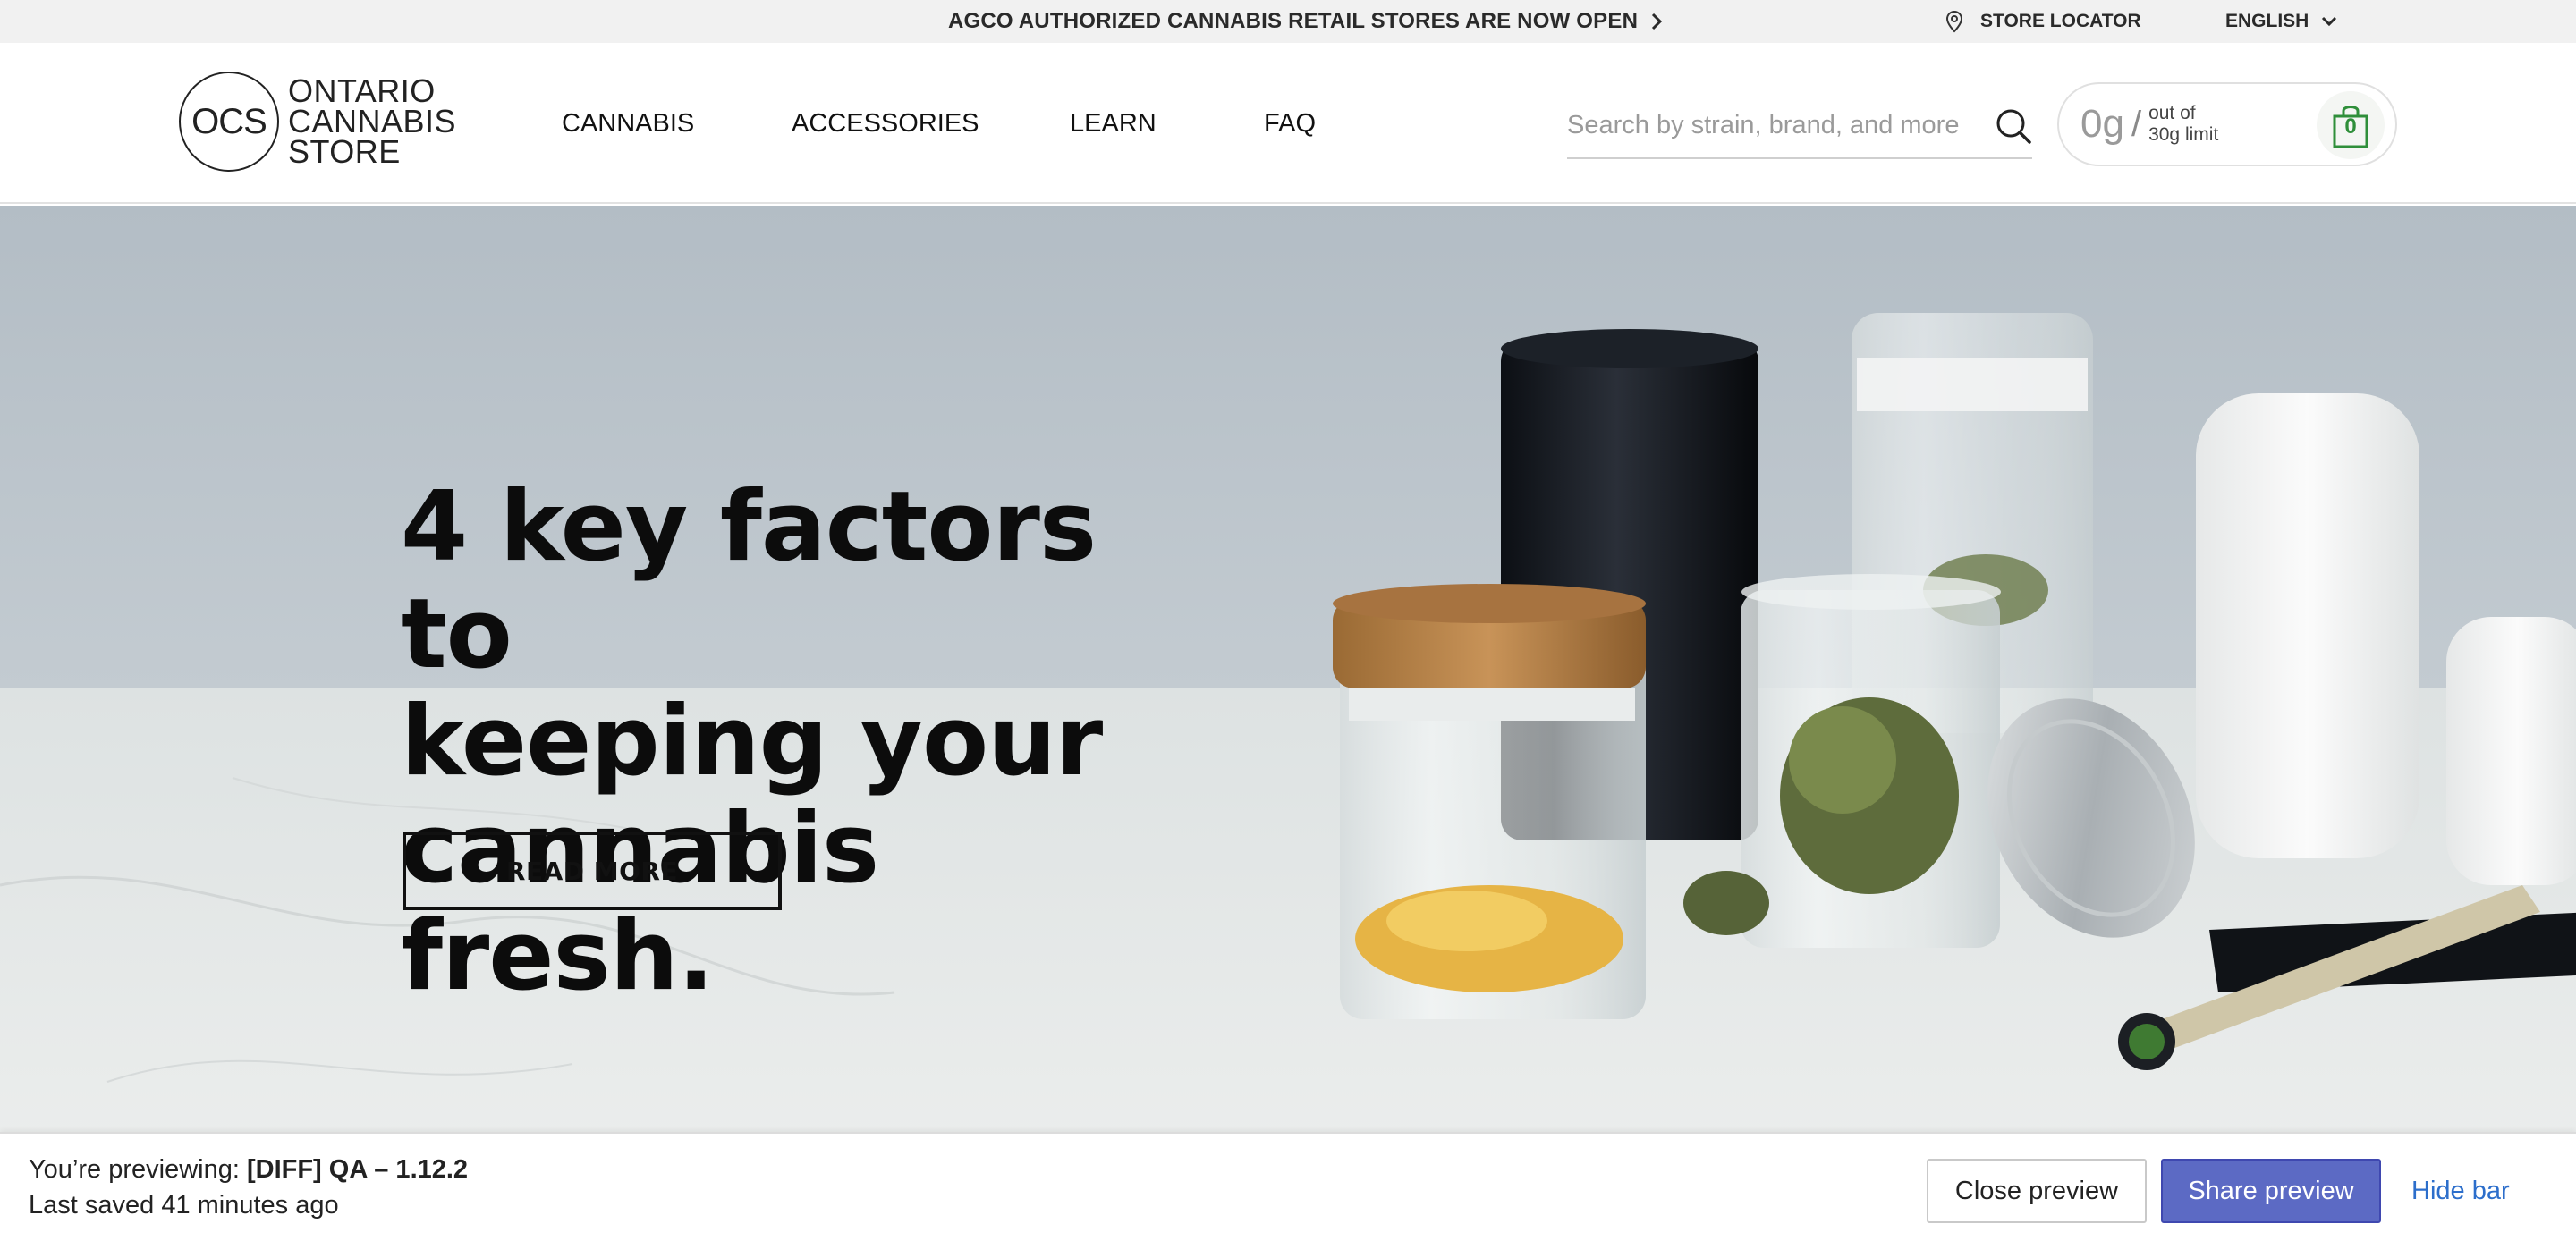 The width and height of the screenshot is (2576, 1241). Describe the element at coordinates (2102, 124) in the screenshot. I see `cart-amount: 0g` at that location.